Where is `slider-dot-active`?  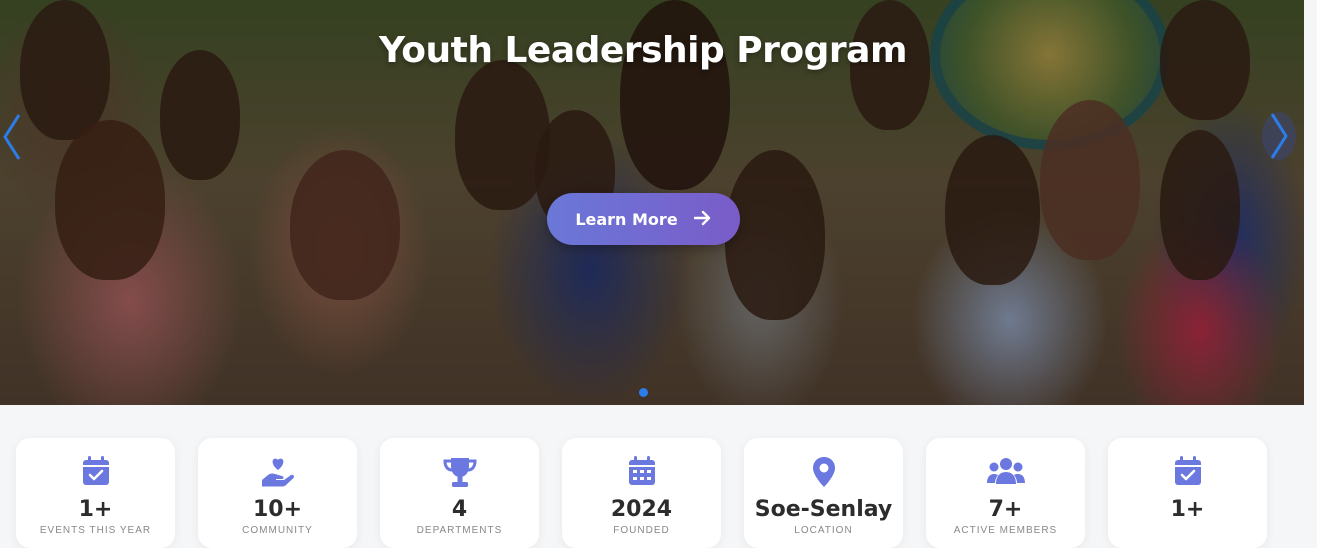 slider-dot-active is located at coordinates (643, 392).